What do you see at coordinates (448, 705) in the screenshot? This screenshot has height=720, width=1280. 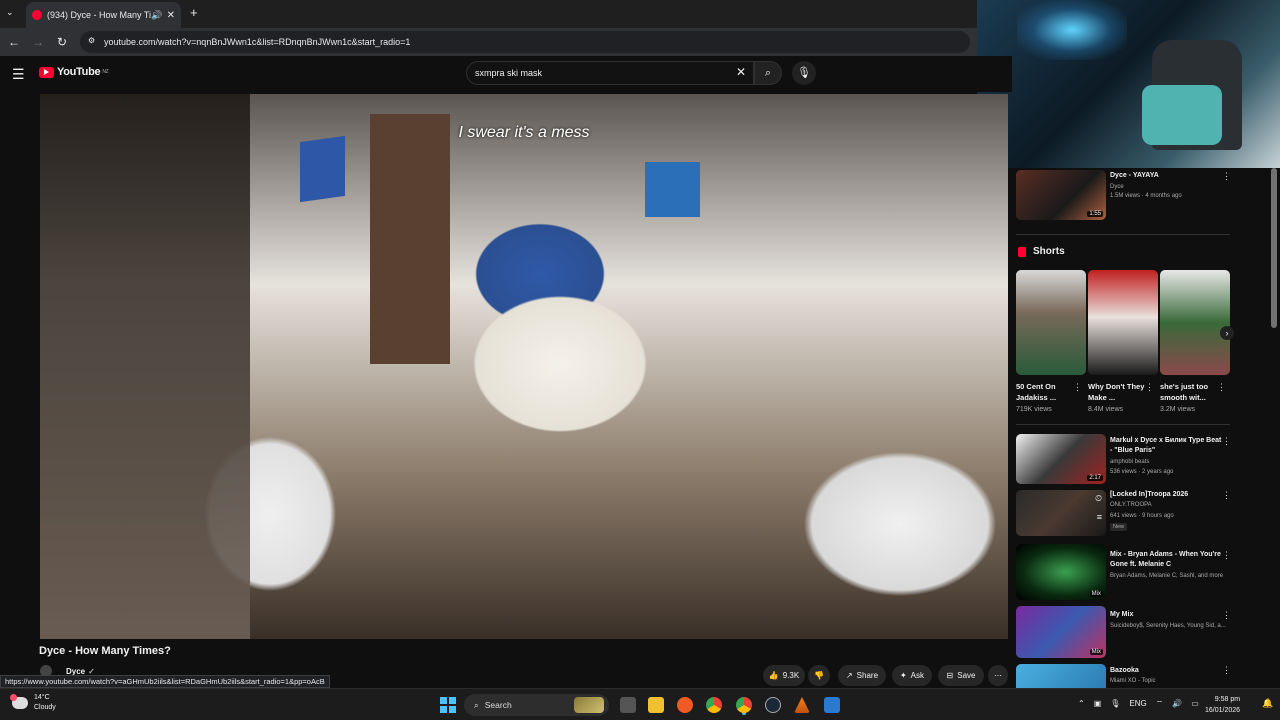 I see `start-button` at bounding box center [448, 705].